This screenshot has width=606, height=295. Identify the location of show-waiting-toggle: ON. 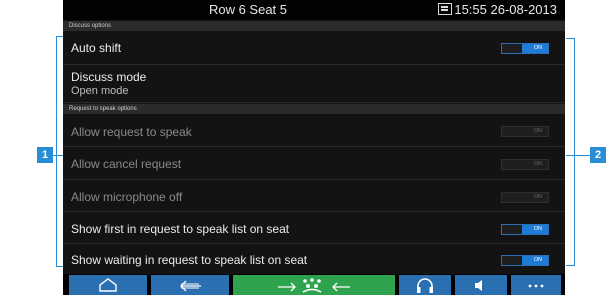
(525, 260).